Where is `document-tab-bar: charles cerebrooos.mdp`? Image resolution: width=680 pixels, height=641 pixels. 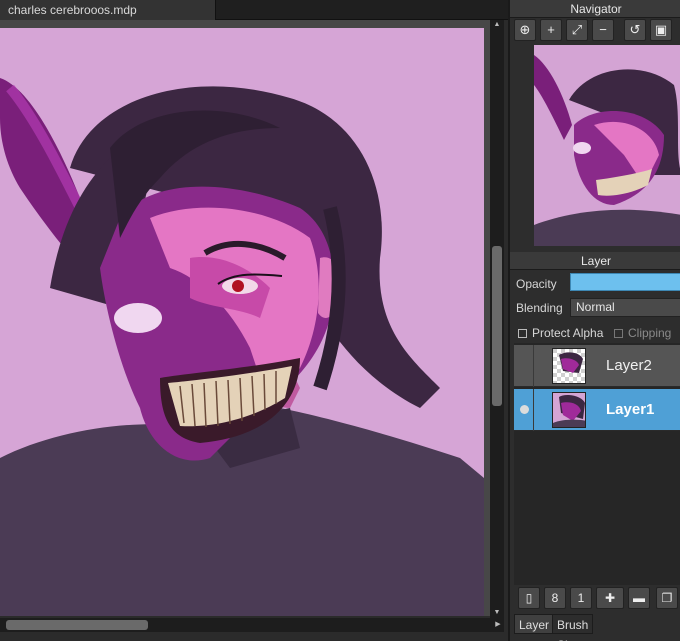 document-tab-bar: charles cerebrooos.mdp is located at coordinates (254, 10).